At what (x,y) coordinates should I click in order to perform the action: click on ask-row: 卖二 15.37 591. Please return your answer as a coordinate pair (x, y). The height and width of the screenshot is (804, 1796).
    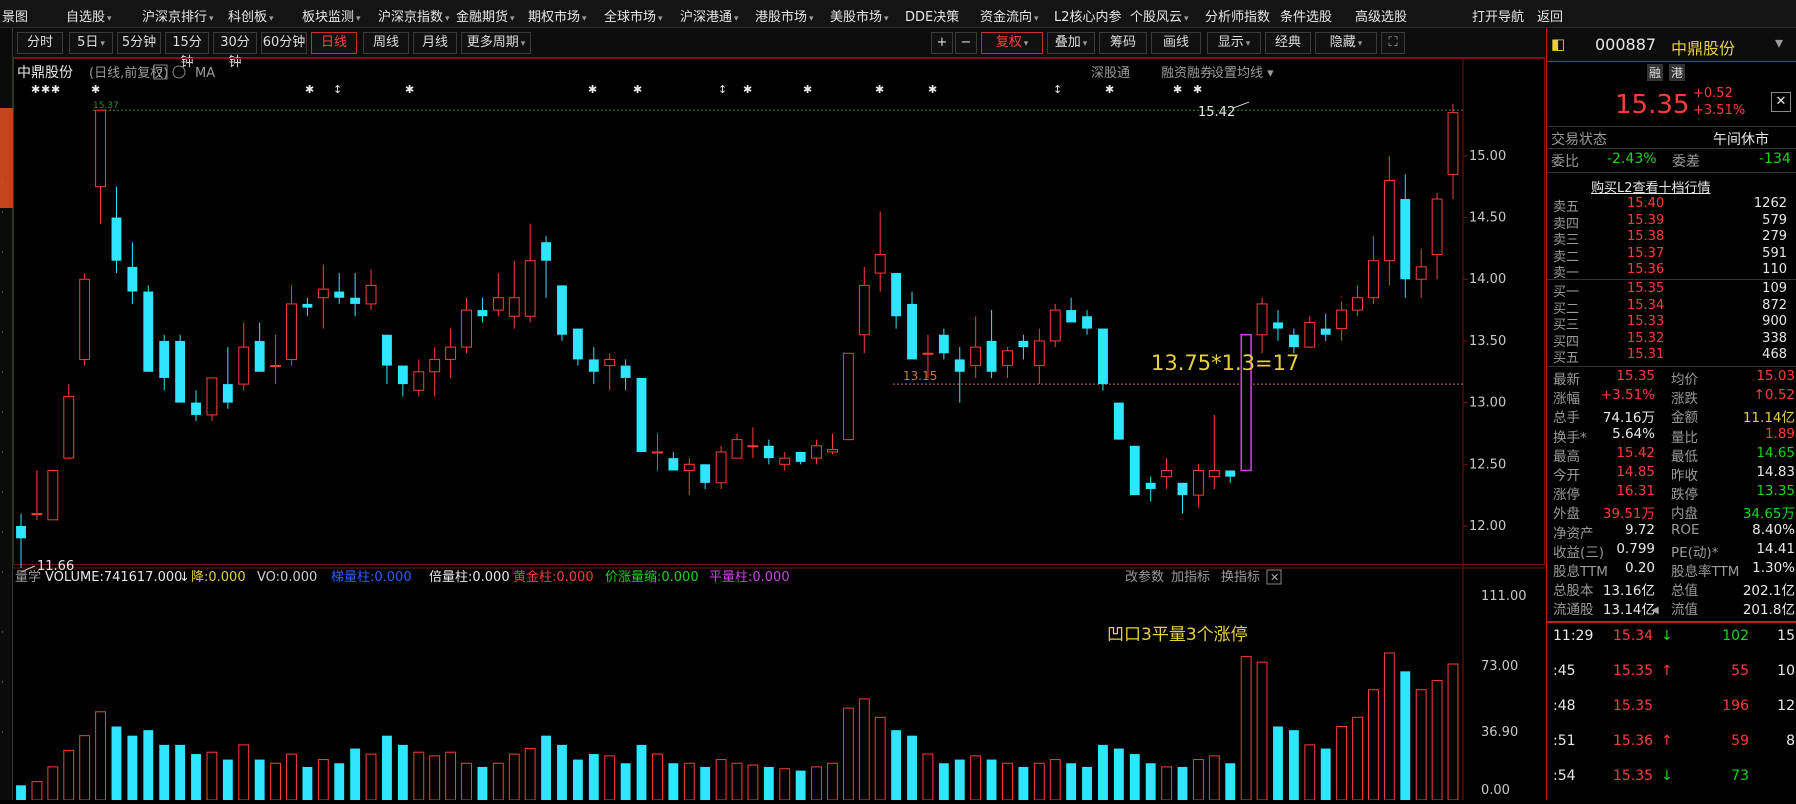
    Looking at the image, I should click on (1671, 255).